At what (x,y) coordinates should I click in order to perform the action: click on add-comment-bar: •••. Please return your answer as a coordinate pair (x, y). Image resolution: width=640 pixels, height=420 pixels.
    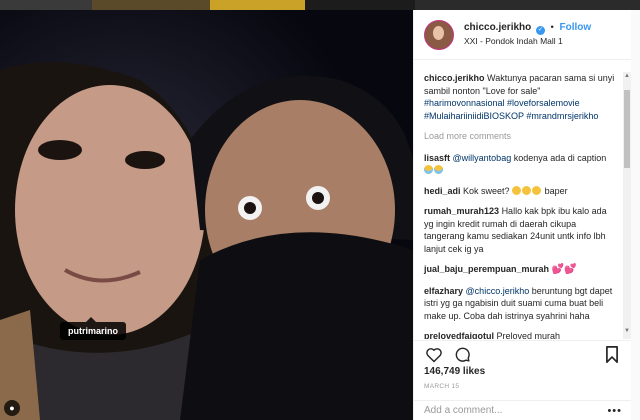
    Looking at the image, I should click on (523, 410).